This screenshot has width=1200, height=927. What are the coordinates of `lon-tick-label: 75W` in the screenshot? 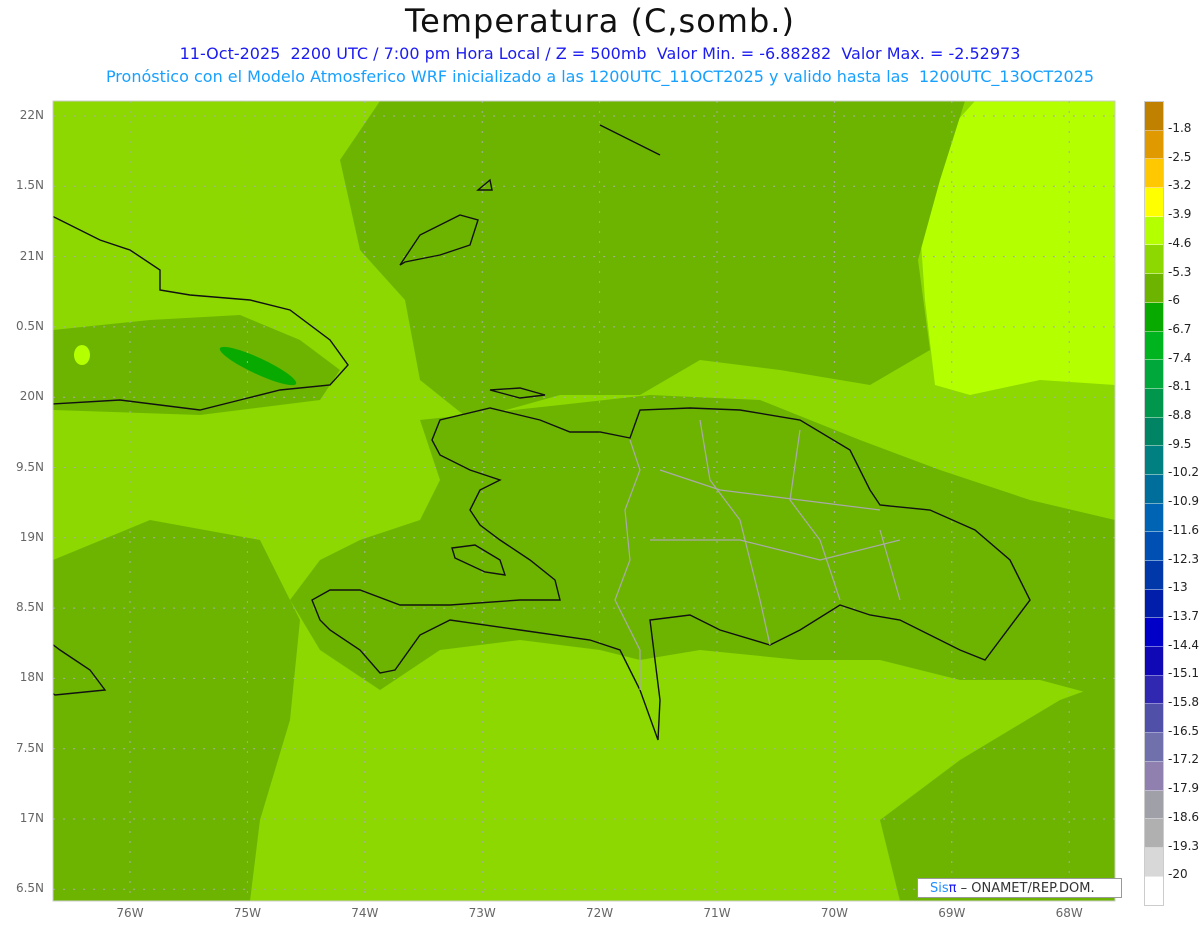 It's located at (247, 913).